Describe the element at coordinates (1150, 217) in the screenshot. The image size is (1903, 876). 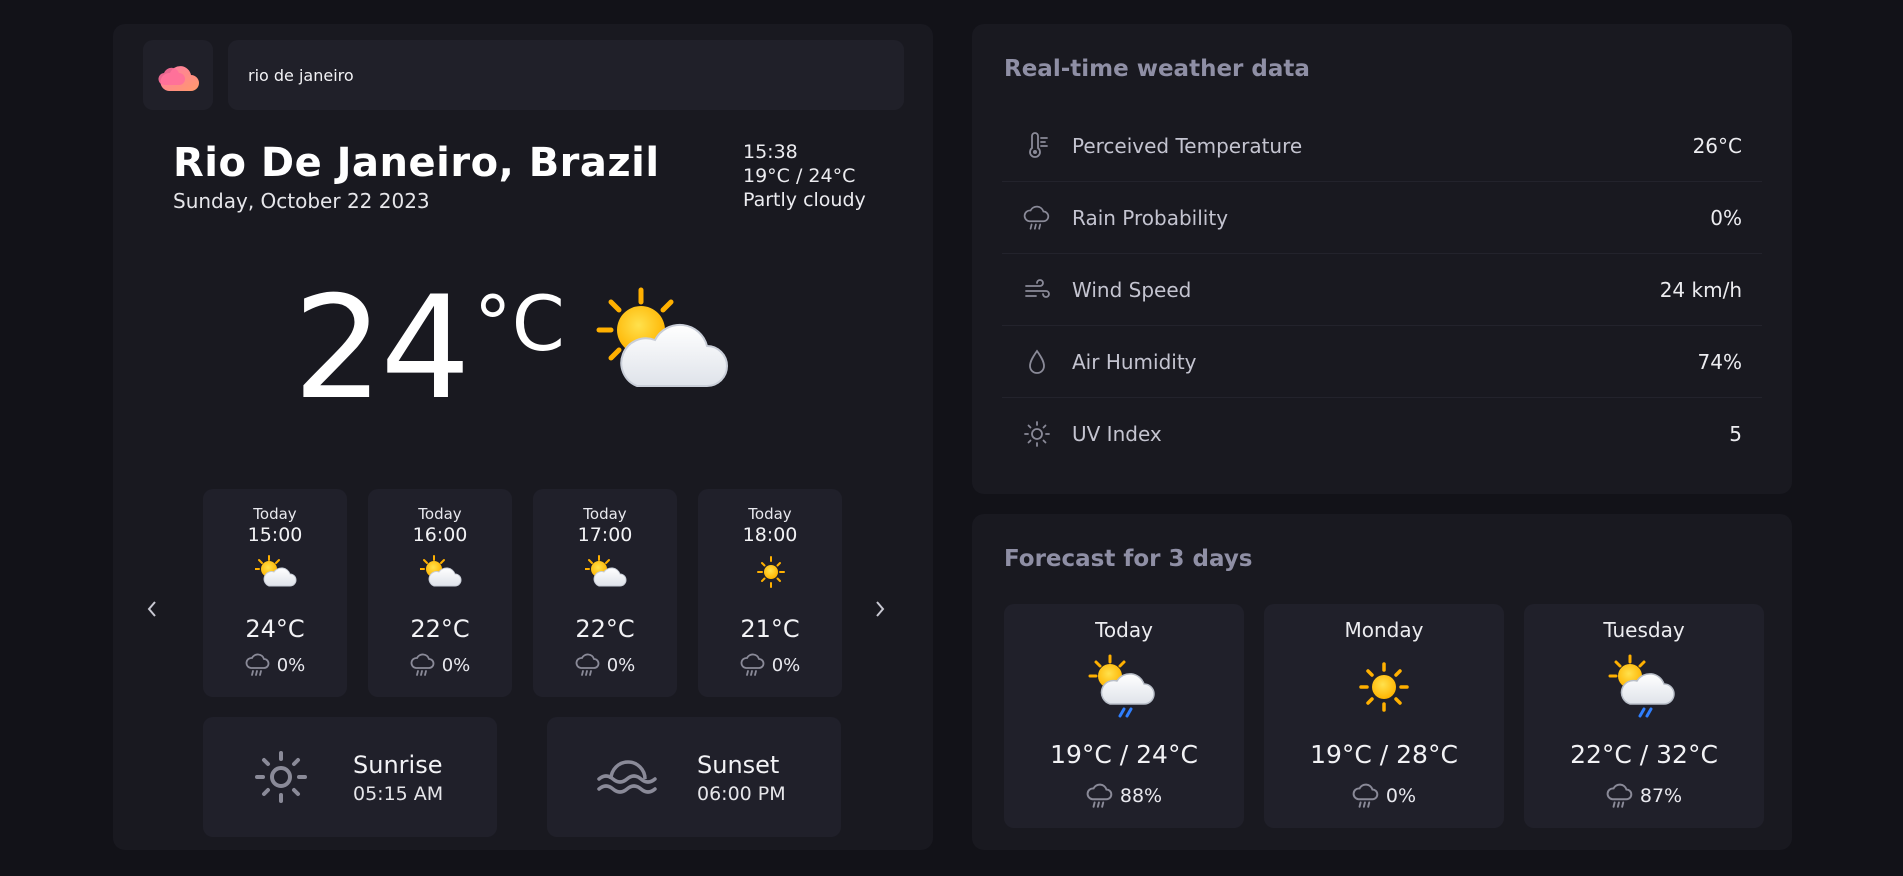
I see `realtime-label: Rain Probability` at that location.